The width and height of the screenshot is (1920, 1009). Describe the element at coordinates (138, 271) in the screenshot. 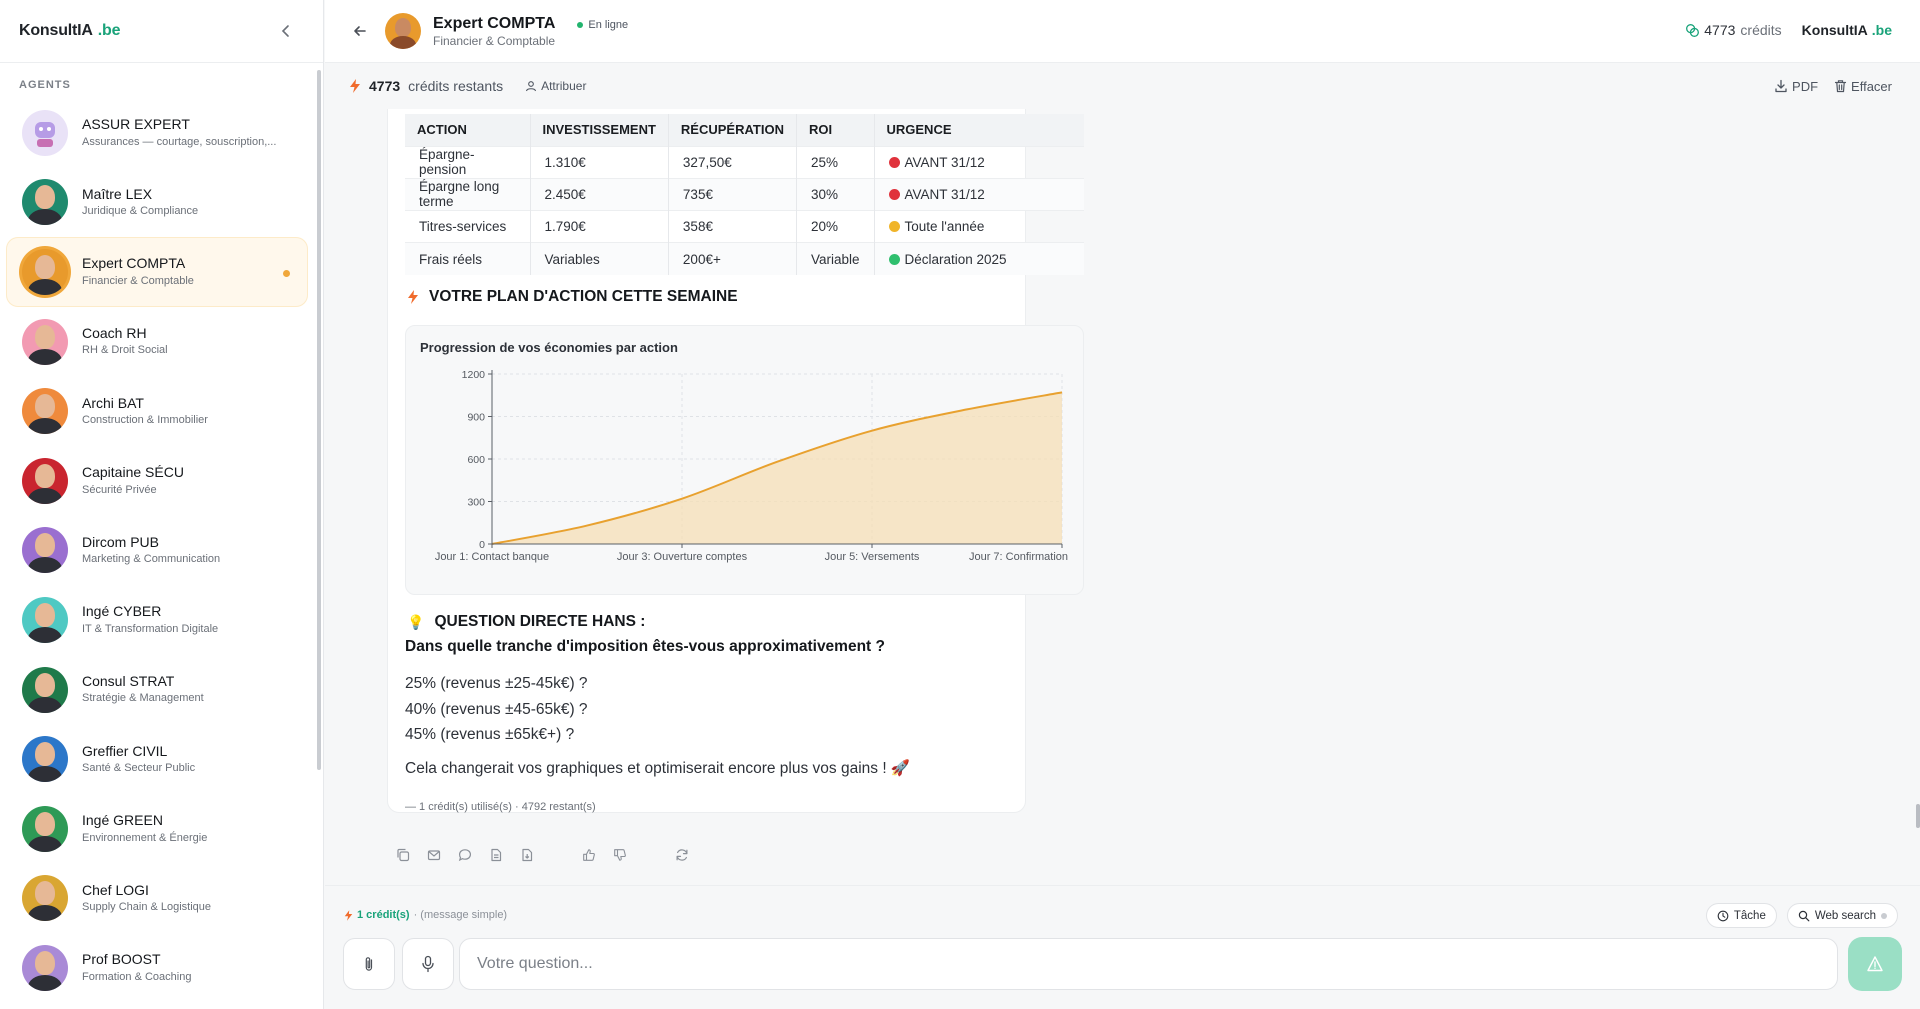

I see `agent-text: Expert COMPTA Financier & Comptable` at that location.